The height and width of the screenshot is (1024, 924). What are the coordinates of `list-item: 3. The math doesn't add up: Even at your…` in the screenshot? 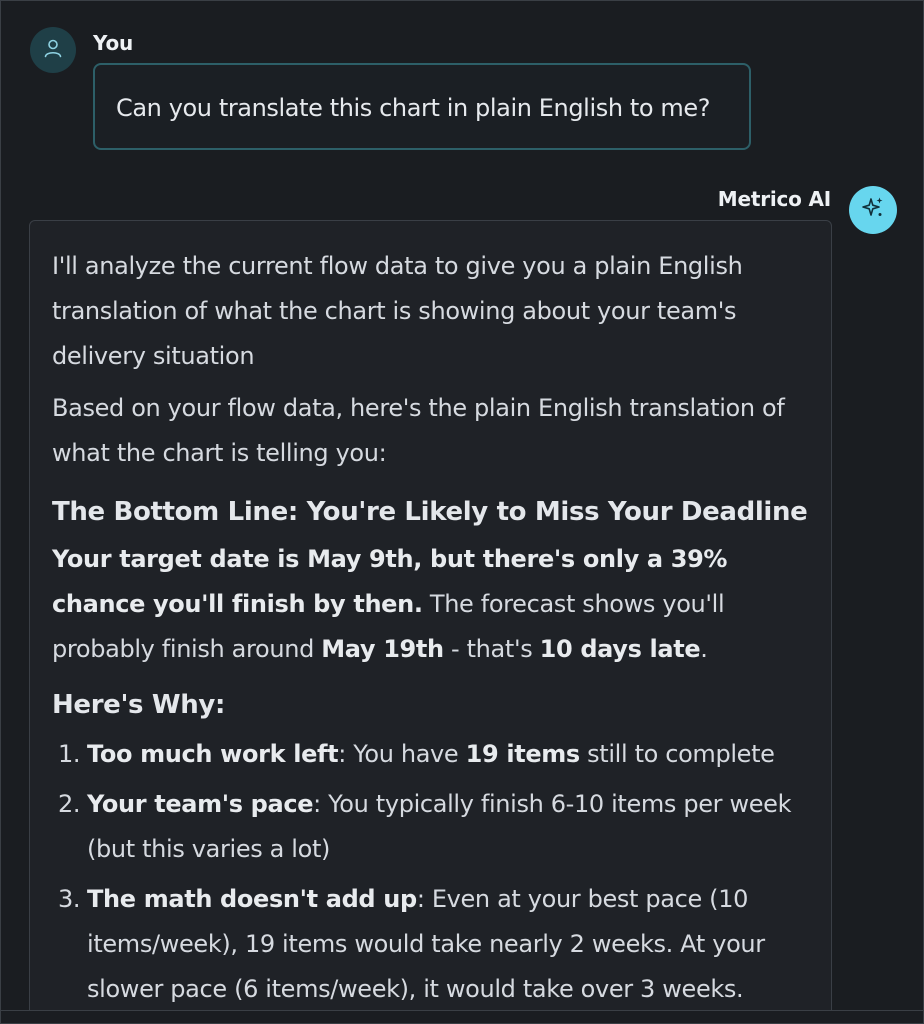 It's located at (411, 944).